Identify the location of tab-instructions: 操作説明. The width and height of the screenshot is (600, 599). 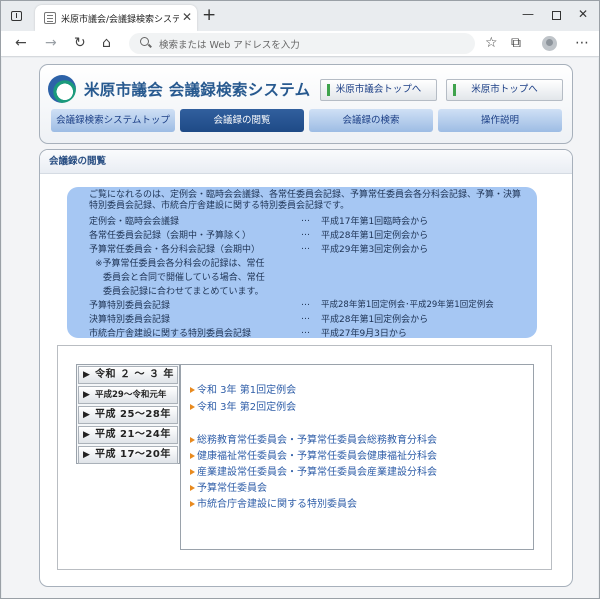
(500, 120).